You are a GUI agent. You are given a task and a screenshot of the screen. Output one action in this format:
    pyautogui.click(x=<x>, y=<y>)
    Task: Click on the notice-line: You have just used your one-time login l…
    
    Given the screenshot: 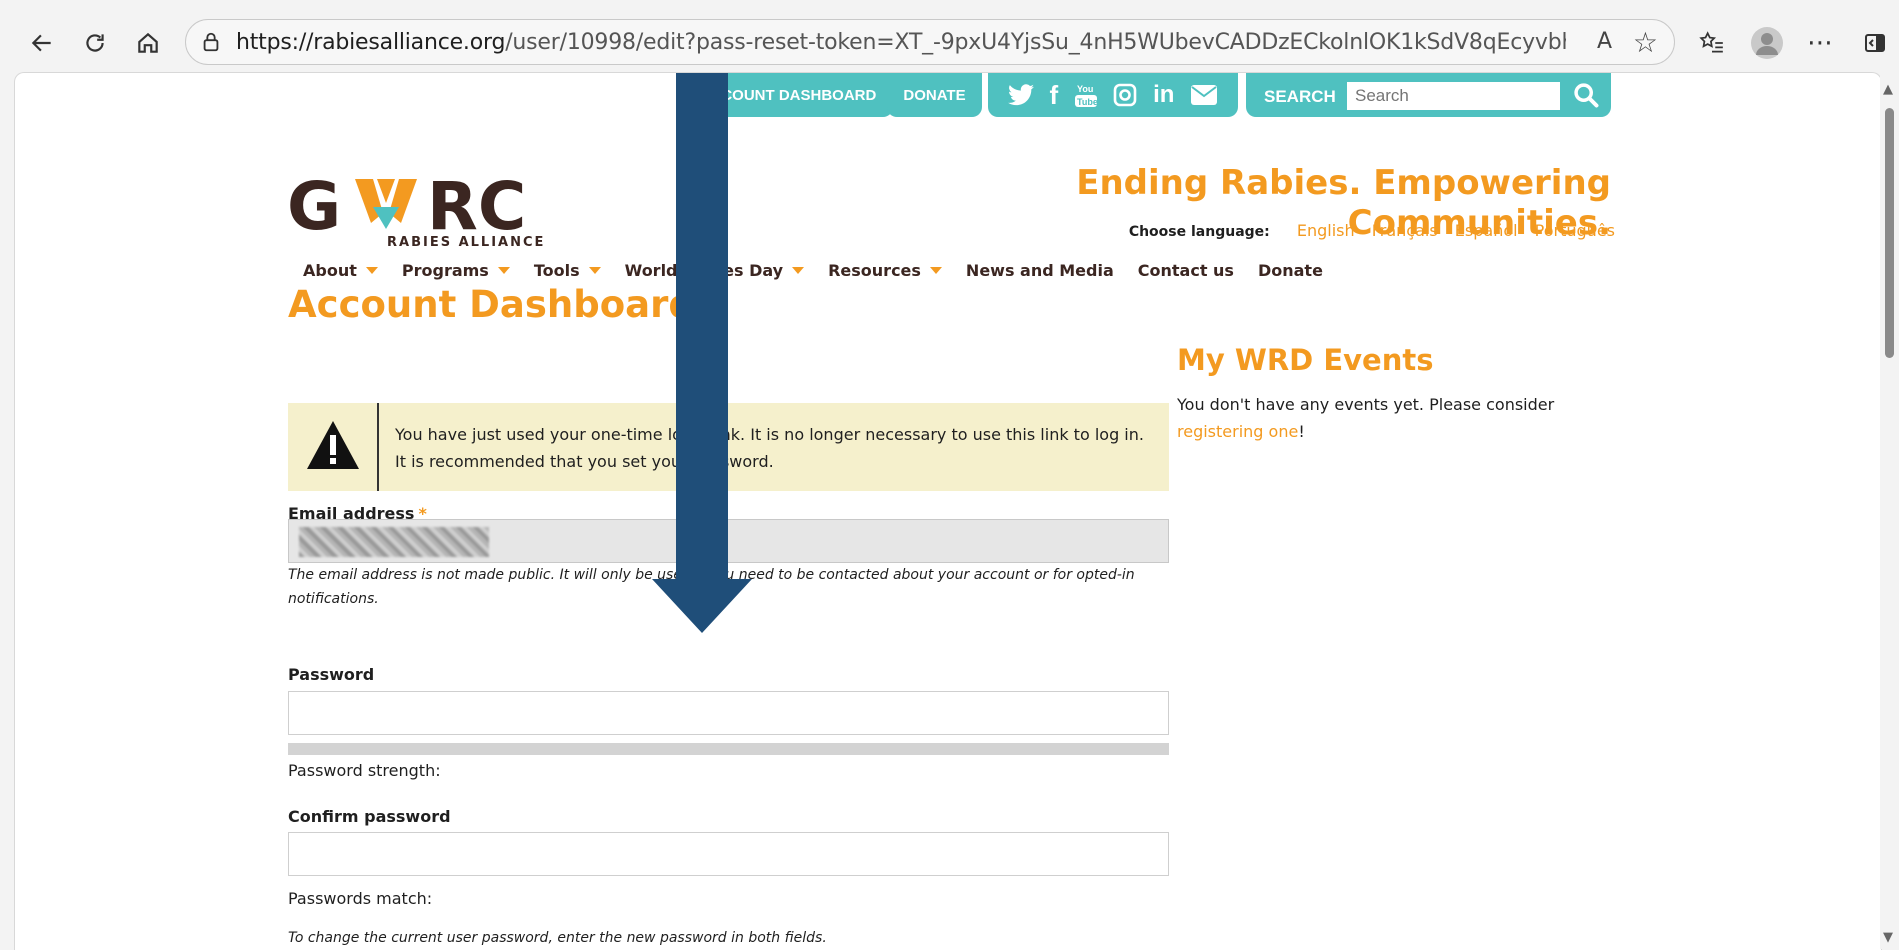 What is the action you would take?
    pyautogui.click(x=769, y=434)
    